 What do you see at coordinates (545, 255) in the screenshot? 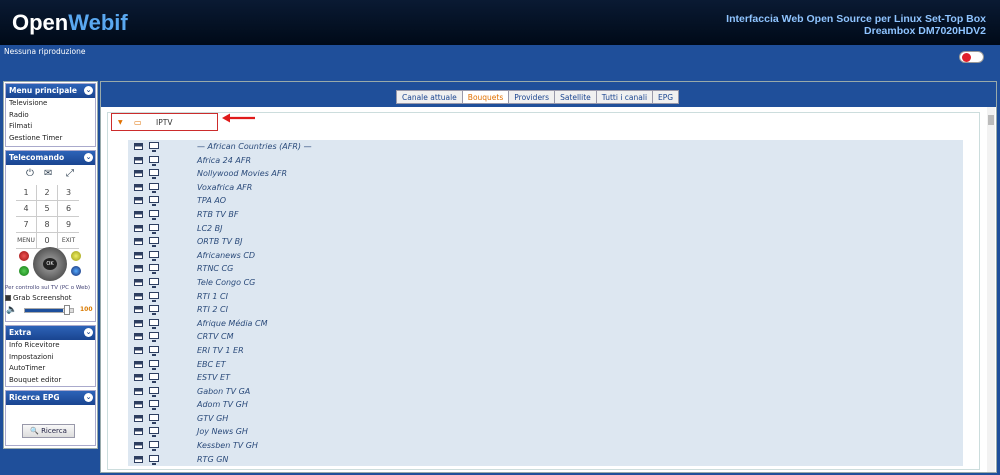
I see `channel-row: Africanews CD` at bounding box center [545, 255].